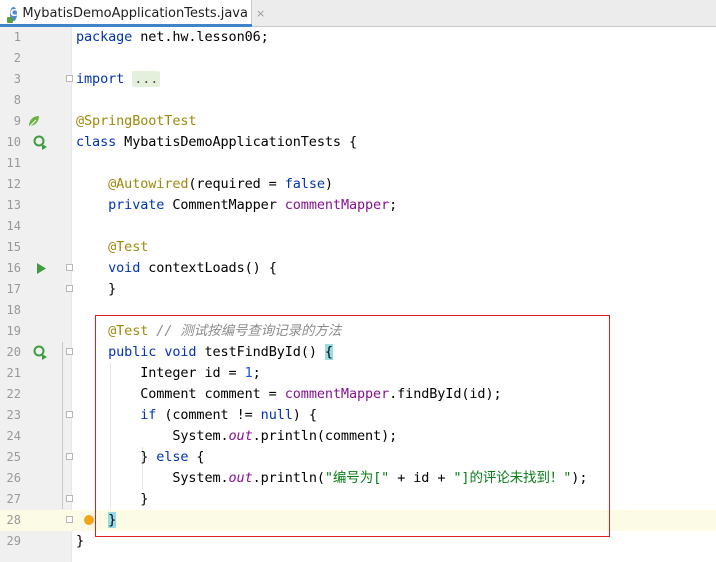 This screenshot has height=562, width=716. What do you see at coordinates (17, 79) in the screenshot?
I see `line-number: 3` at bounding box center [17, 79].